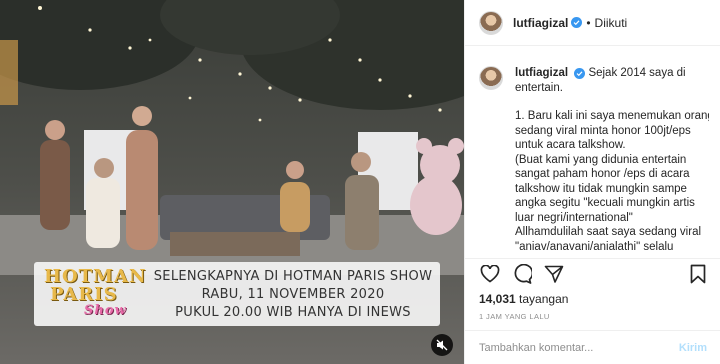 Image resolution: width=720 pixels, height=364 pixels. What do you see at coordinates (84, 294) in the screenshot?
I see `logo-line-2: PARIS` at bounding box center [84, 294].